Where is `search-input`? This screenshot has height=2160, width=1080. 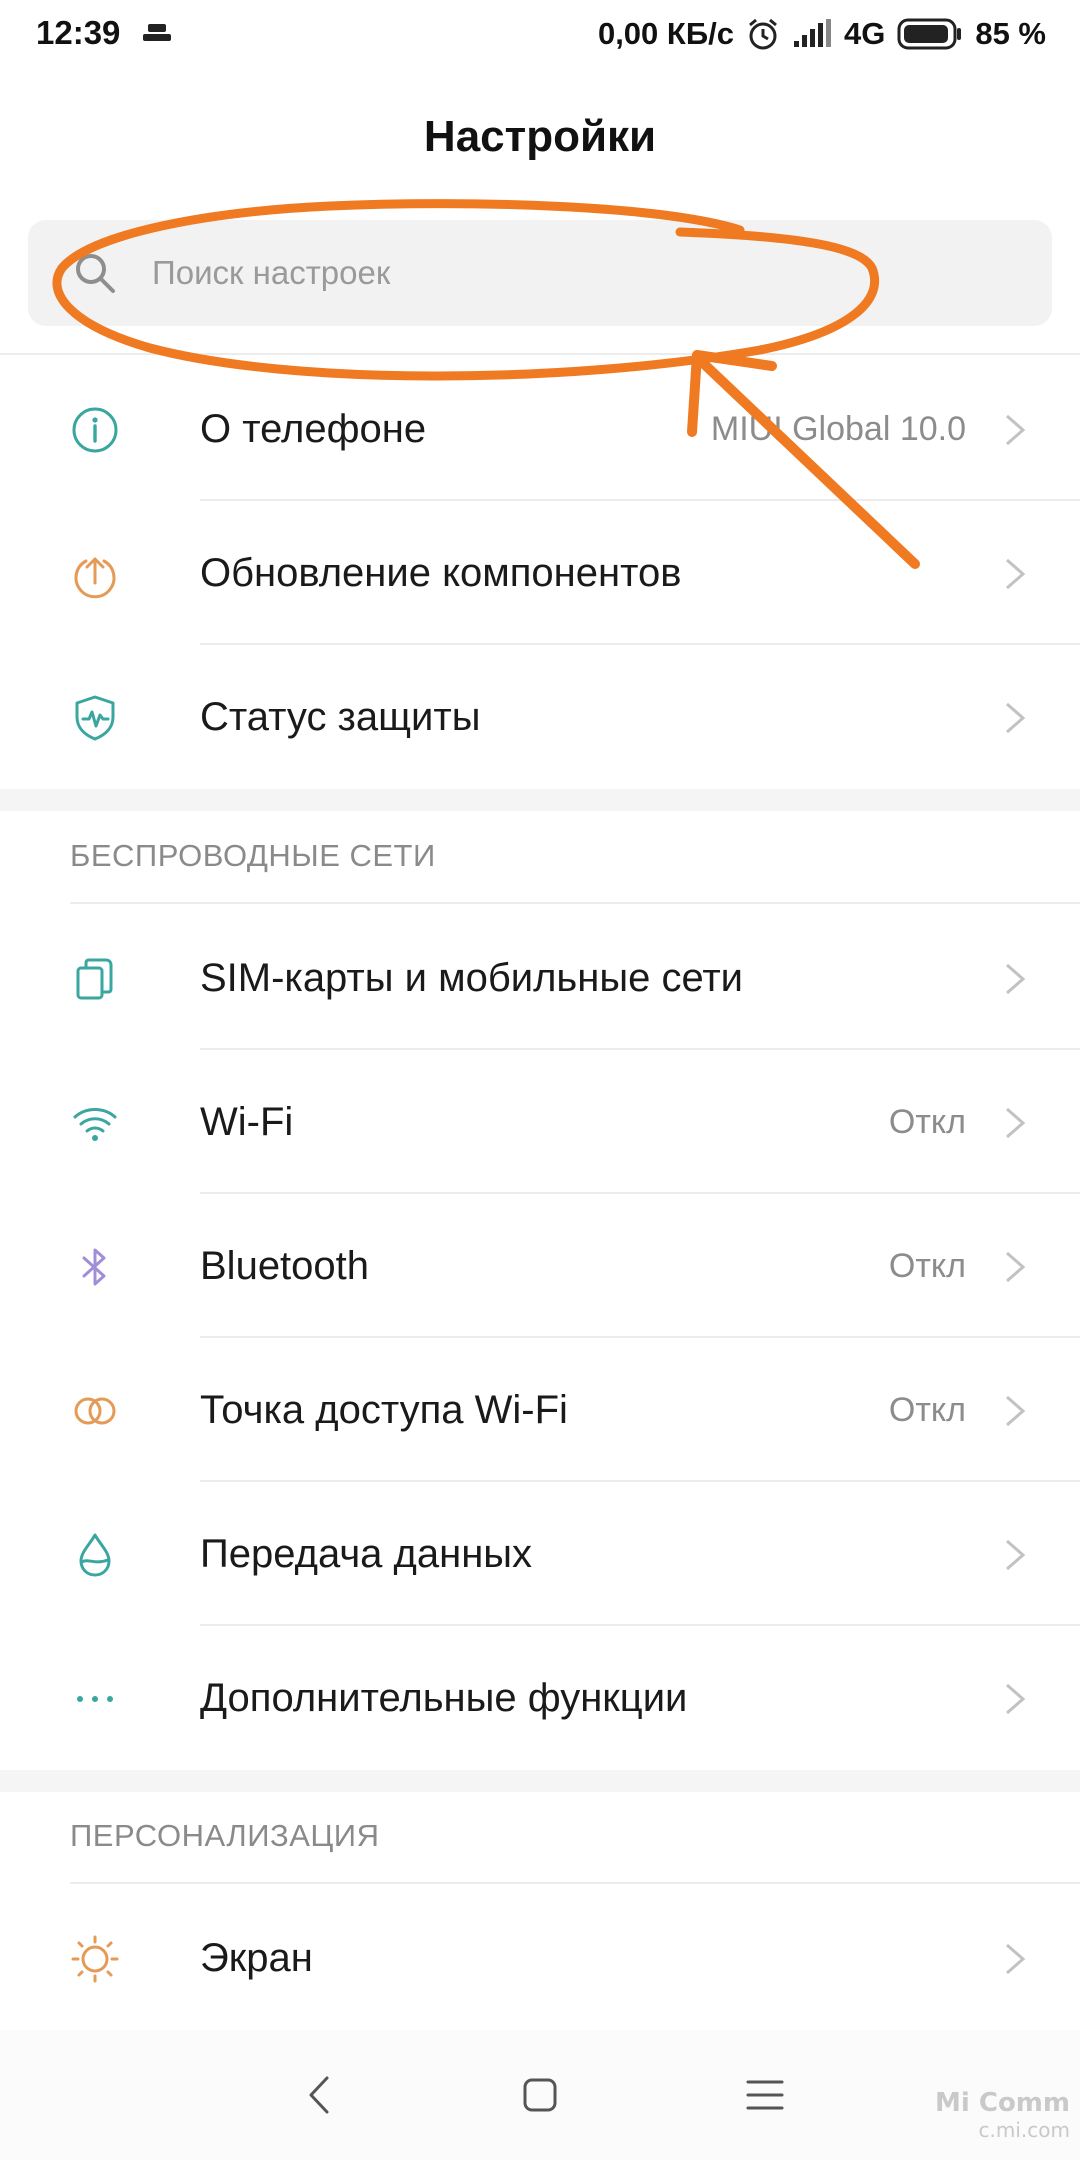
search-input is located at coordinates (582, 273).